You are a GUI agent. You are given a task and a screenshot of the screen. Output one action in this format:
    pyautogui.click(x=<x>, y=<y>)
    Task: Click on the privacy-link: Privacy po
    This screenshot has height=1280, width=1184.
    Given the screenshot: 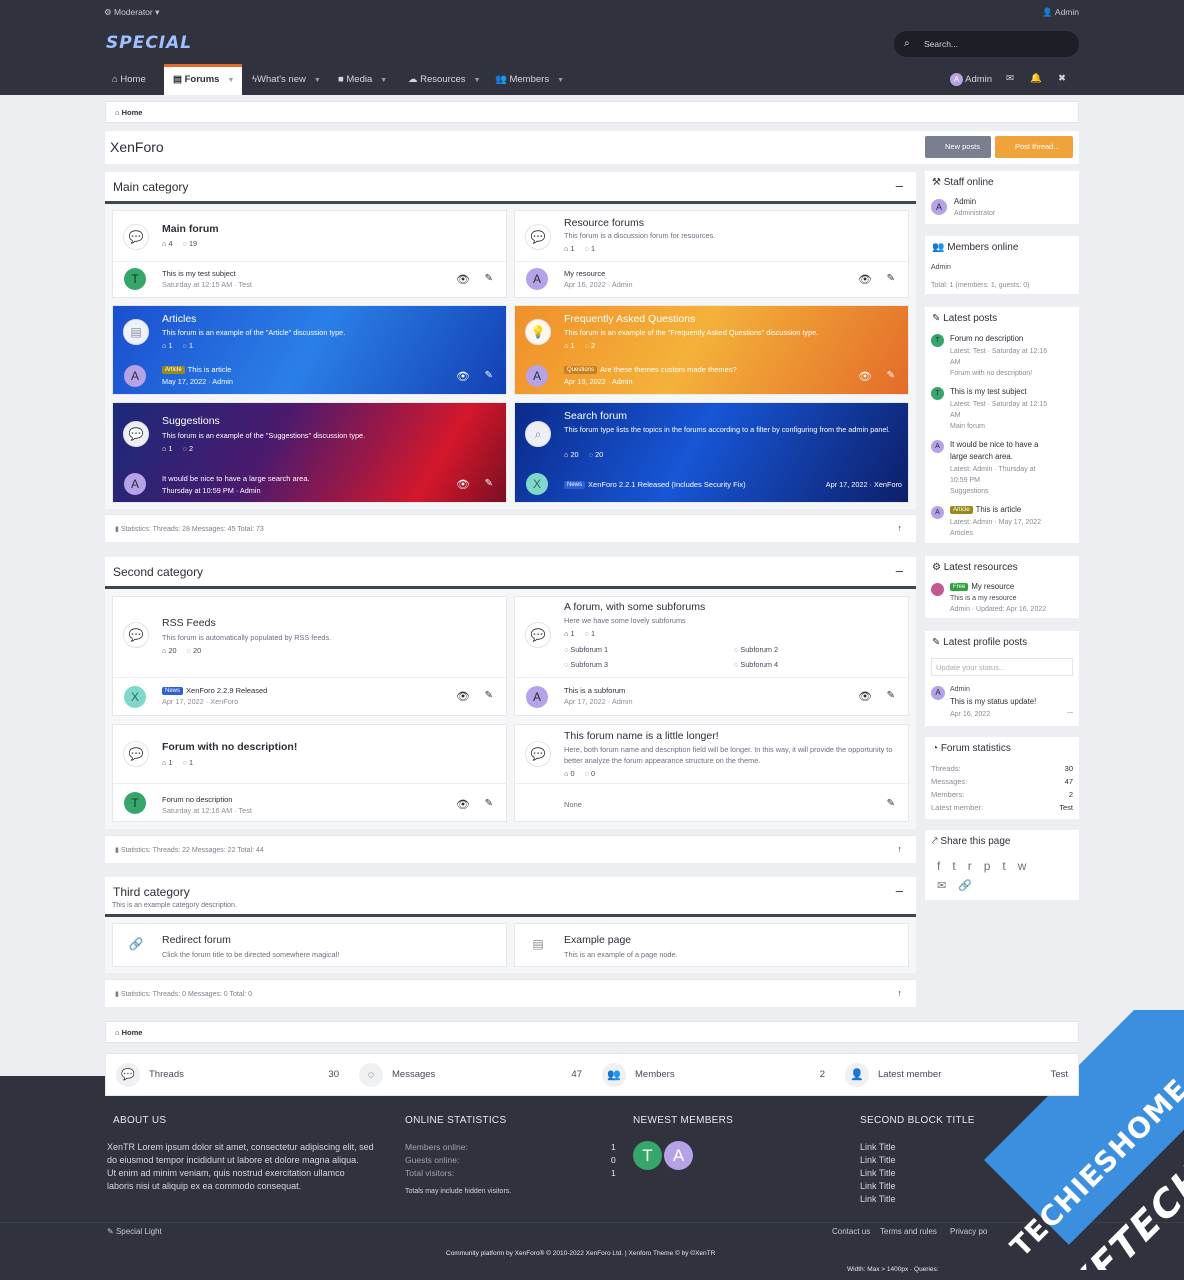 What is the action you would take?
    pyautogui.click(x=968, y=1231)
    